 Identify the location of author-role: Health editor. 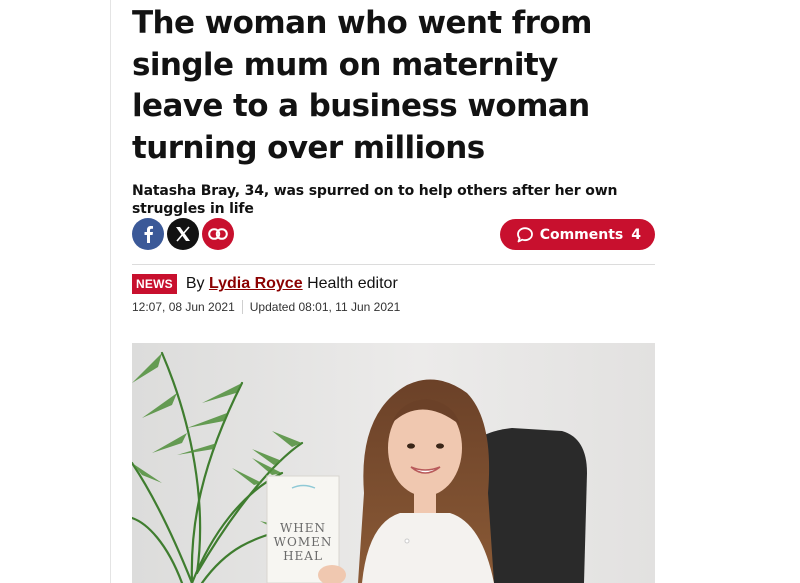
(352, 283).